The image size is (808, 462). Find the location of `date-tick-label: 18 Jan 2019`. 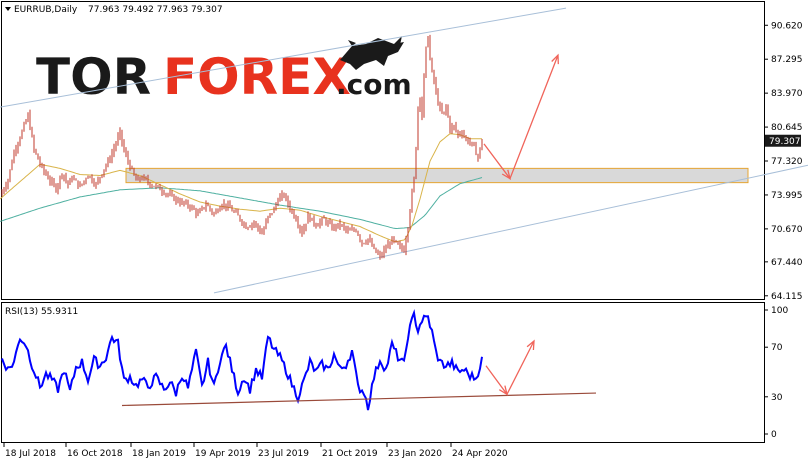

date-tick-label: 18 Jan 2019 is located at coordinates (159, 454).